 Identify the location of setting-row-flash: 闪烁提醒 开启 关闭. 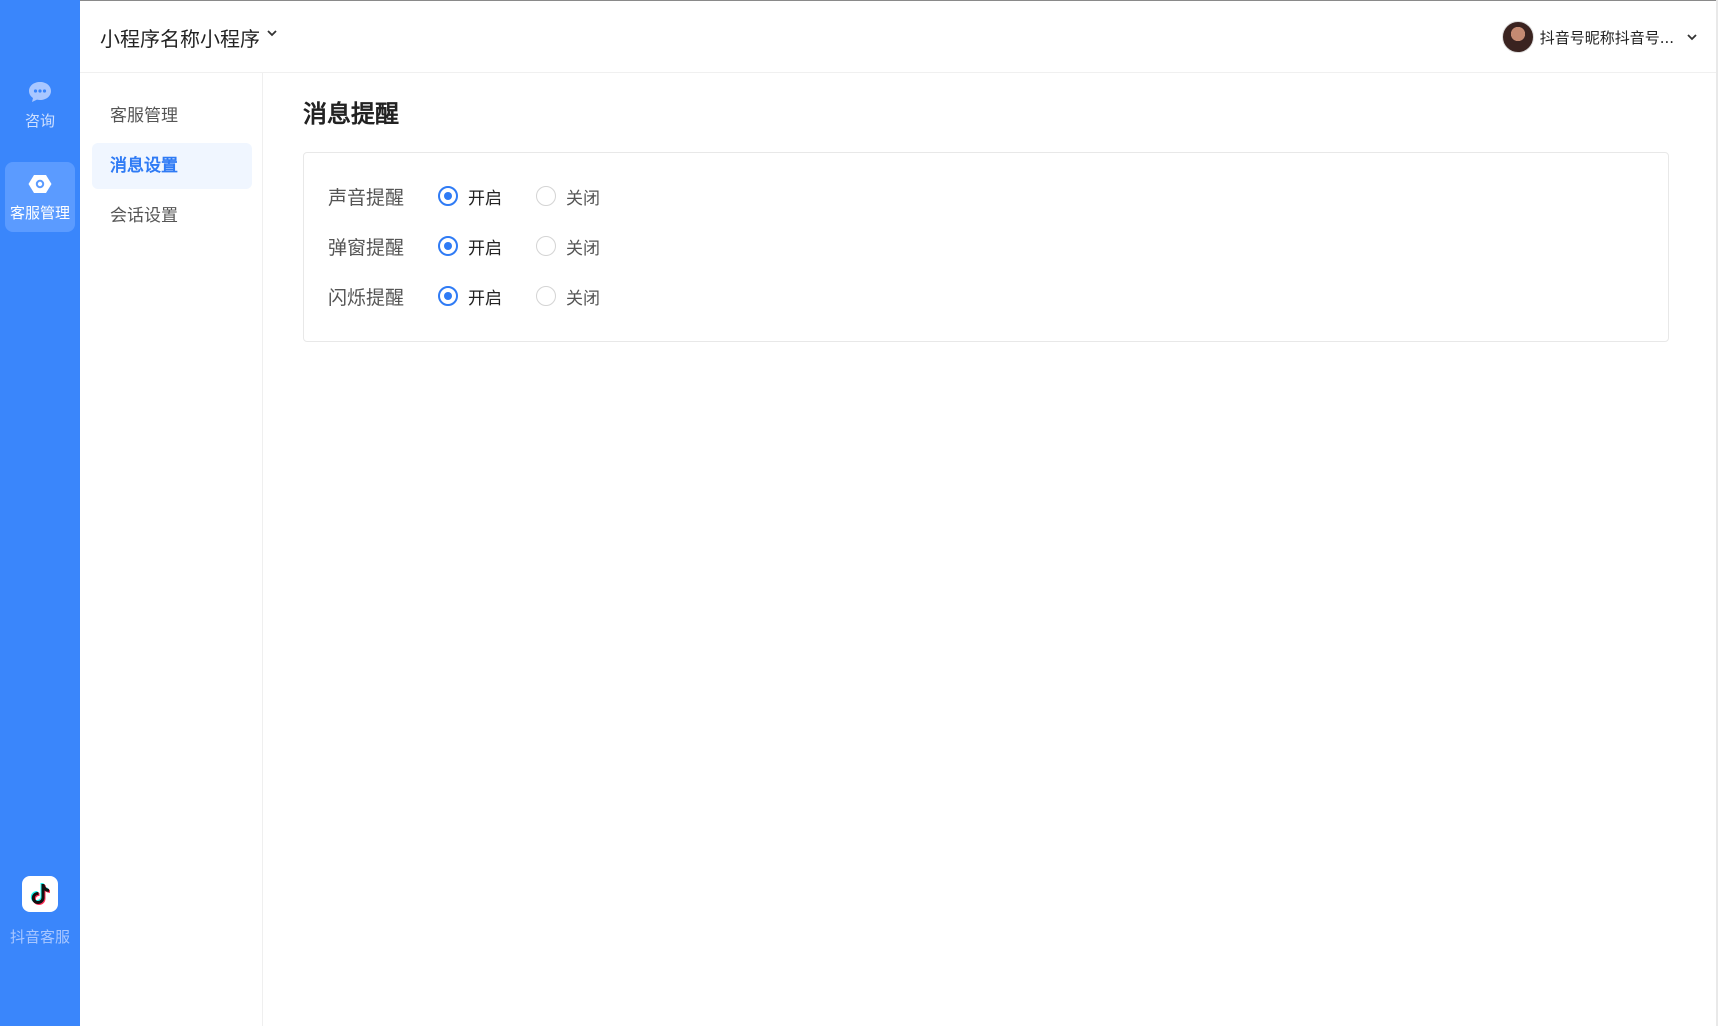
(481, 296).